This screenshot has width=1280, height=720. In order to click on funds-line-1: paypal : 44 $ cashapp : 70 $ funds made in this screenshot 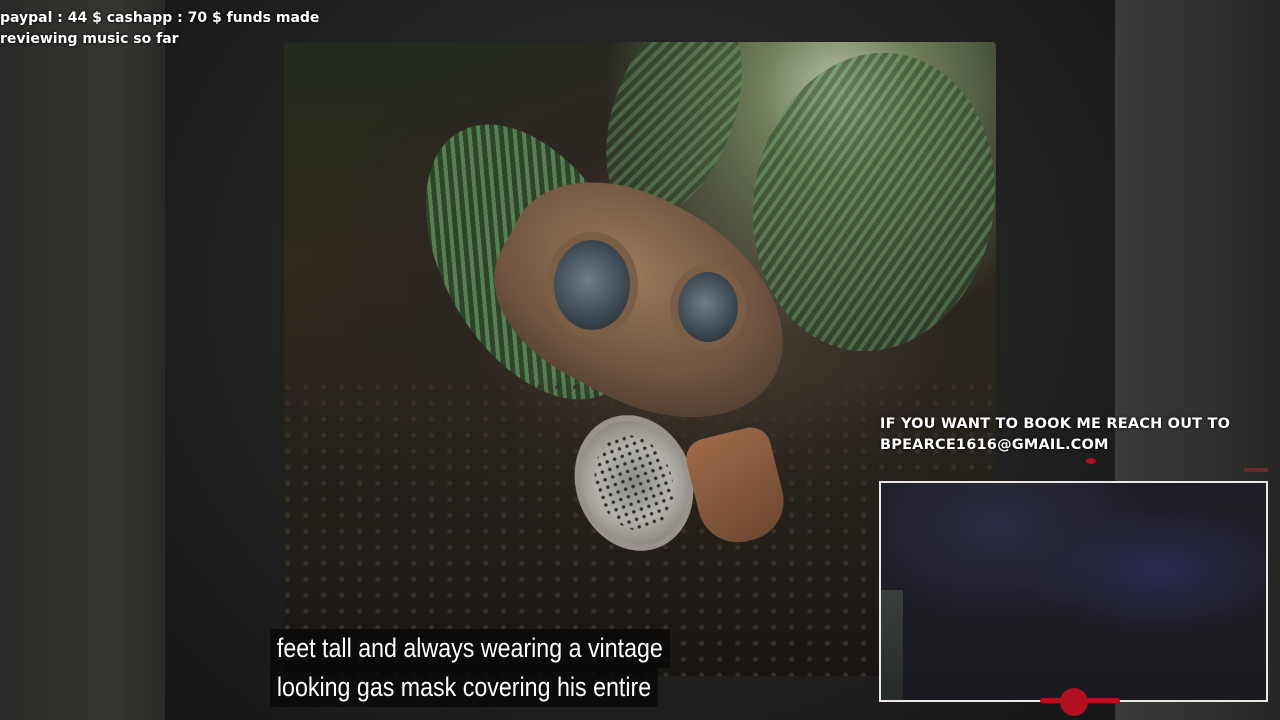, I will do `click(160, 18)`.